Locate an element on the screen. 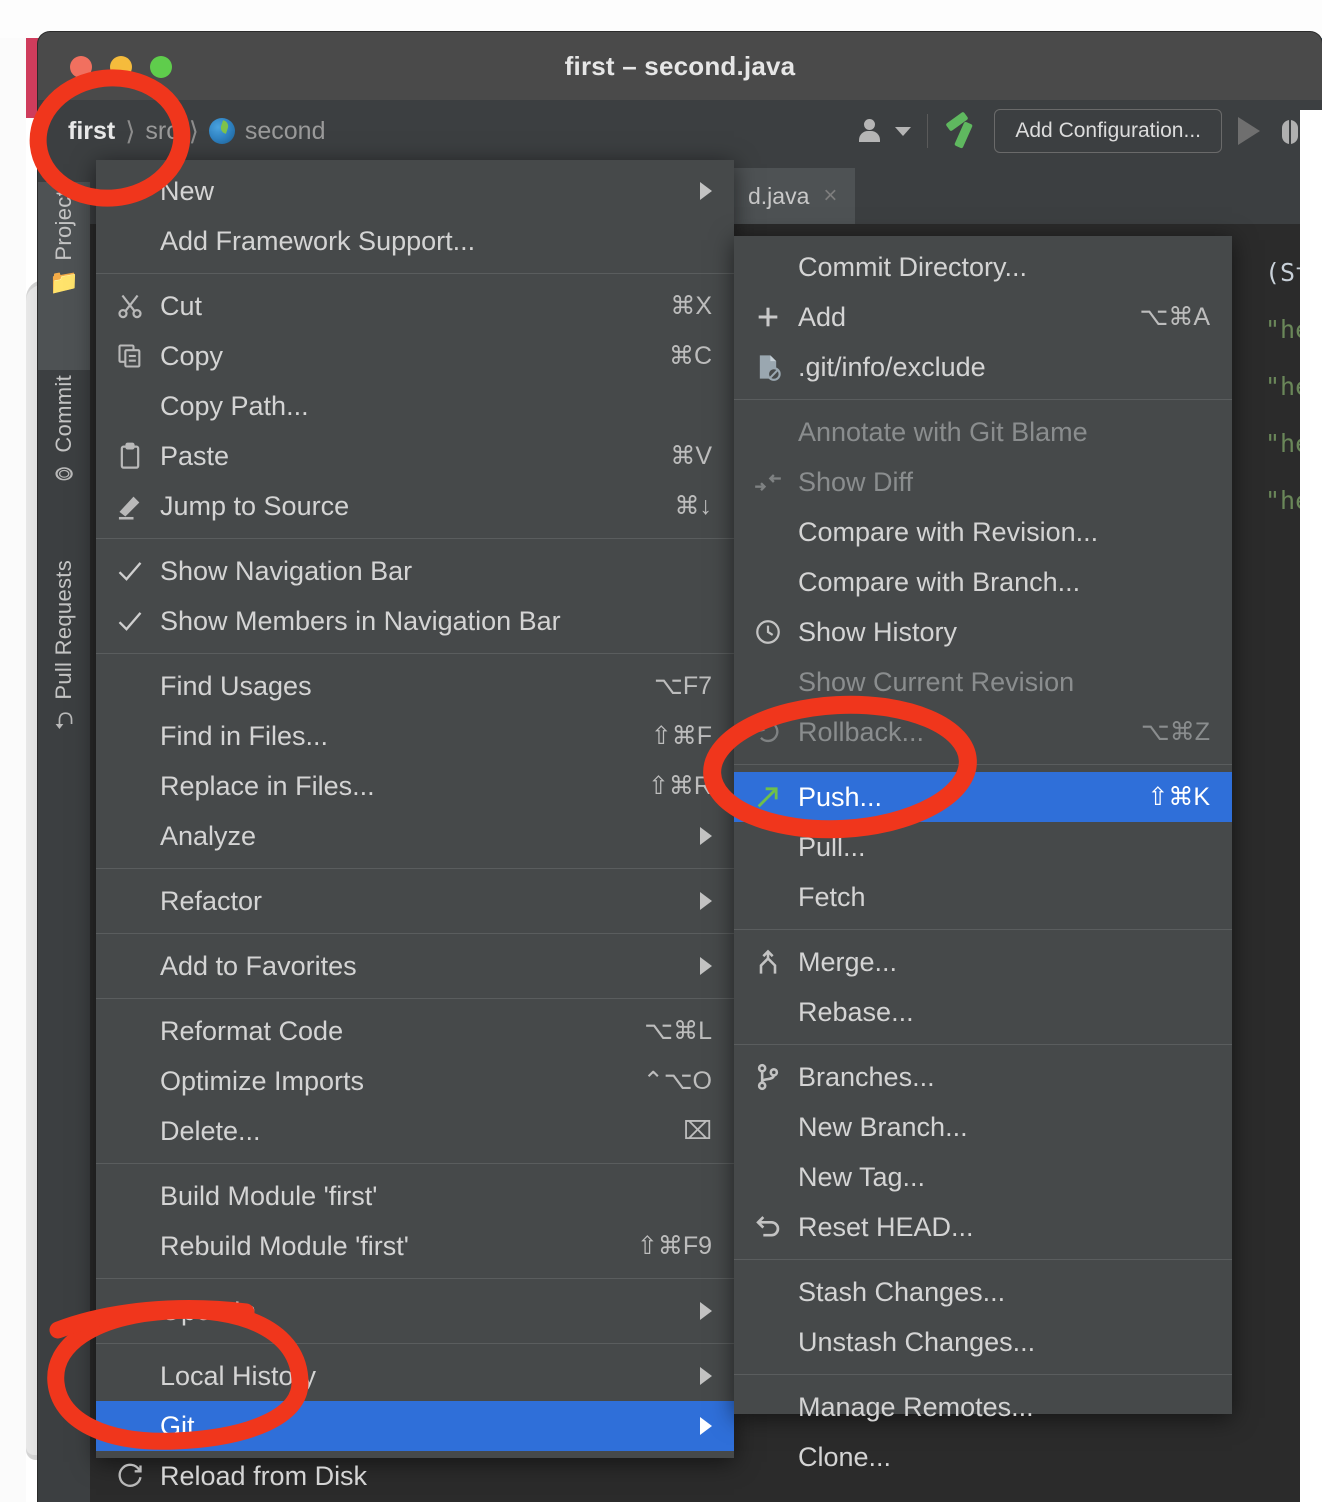 This screenshot has width=1322, height=1502. menu-item-shortcut: ⌘X is located at coordinates (691, 306).